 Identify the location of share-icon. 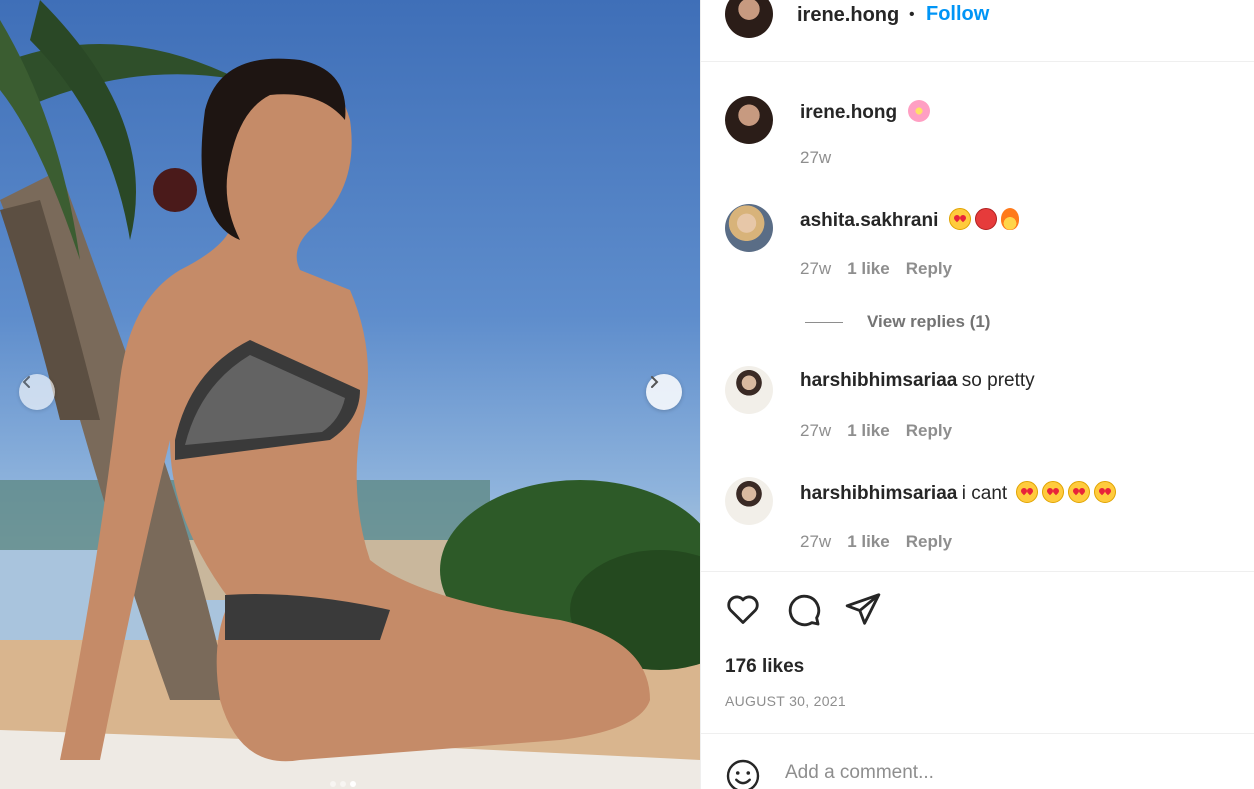
(863, 609).